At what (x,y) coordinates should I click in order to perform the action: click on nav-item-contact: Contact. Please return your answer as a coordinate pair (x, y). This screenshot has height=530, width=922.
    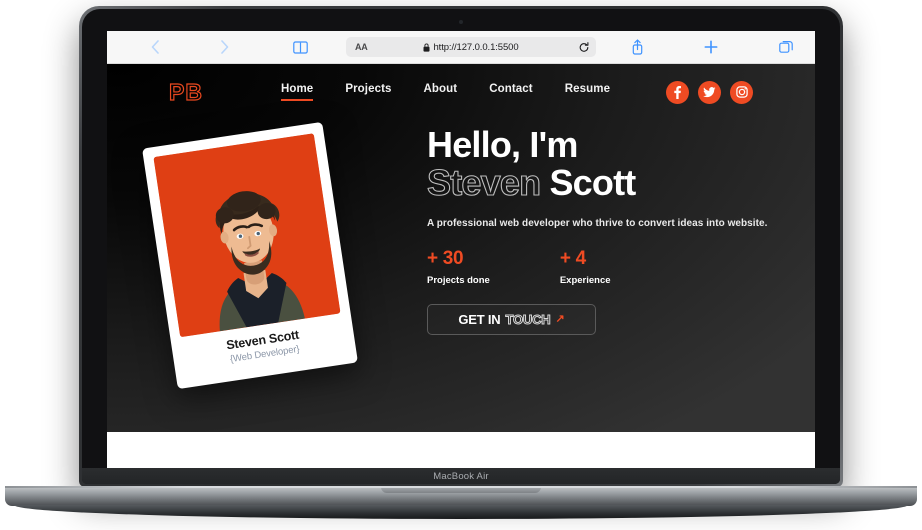
    Looking at the image, I should click on (511, 92).